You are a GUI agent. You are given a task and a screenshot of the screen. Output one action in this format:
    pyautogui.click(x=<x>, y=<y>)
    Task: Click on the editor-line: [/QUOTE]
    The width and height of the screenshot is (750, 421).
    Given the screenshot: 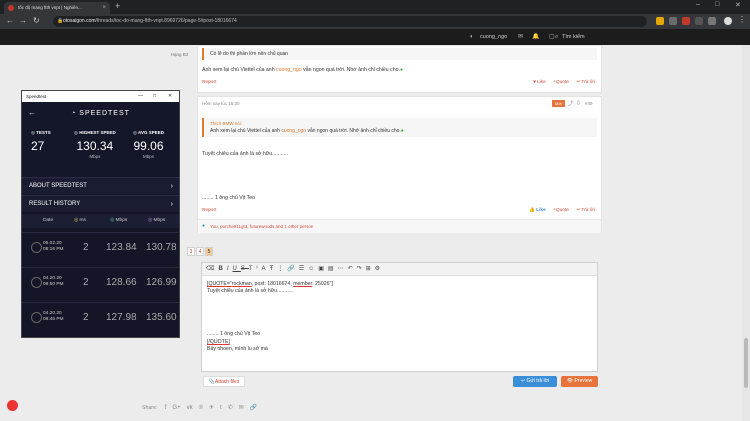 What is the action you would take?
    pyautogui.click(x=218, y=341)
    